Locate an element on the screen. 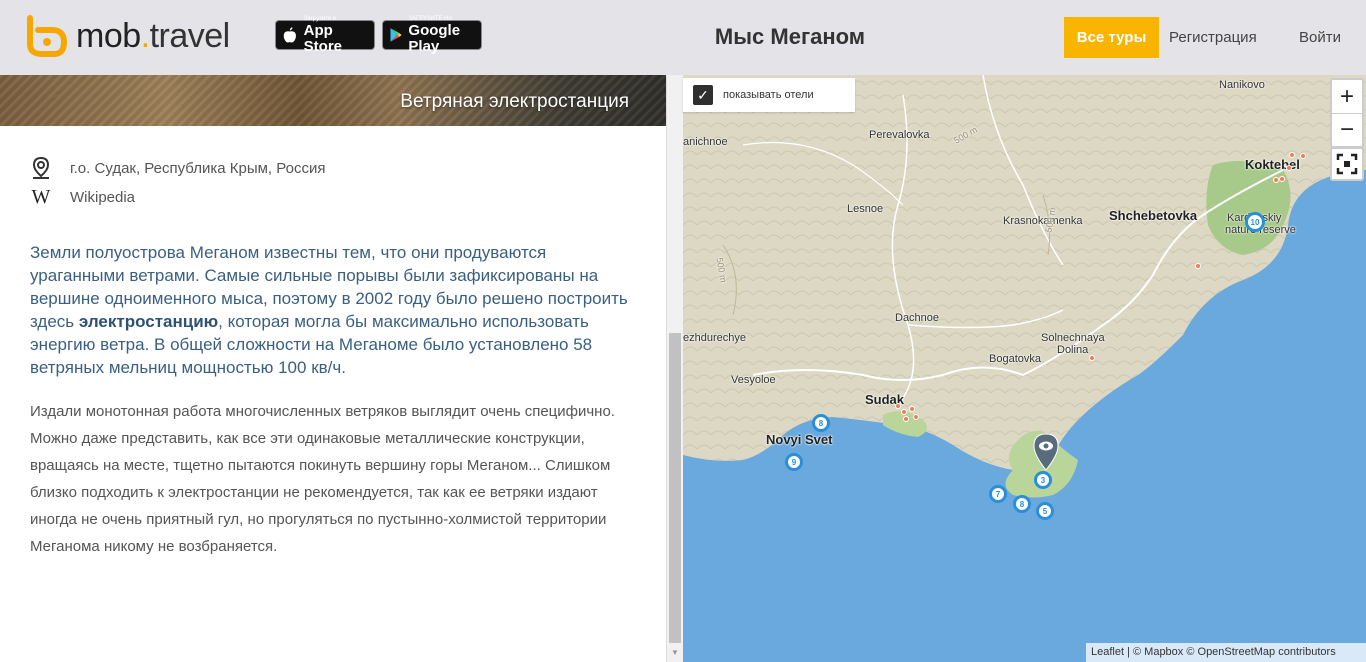  fullscreen-button is located at coordinates (1347, 164).